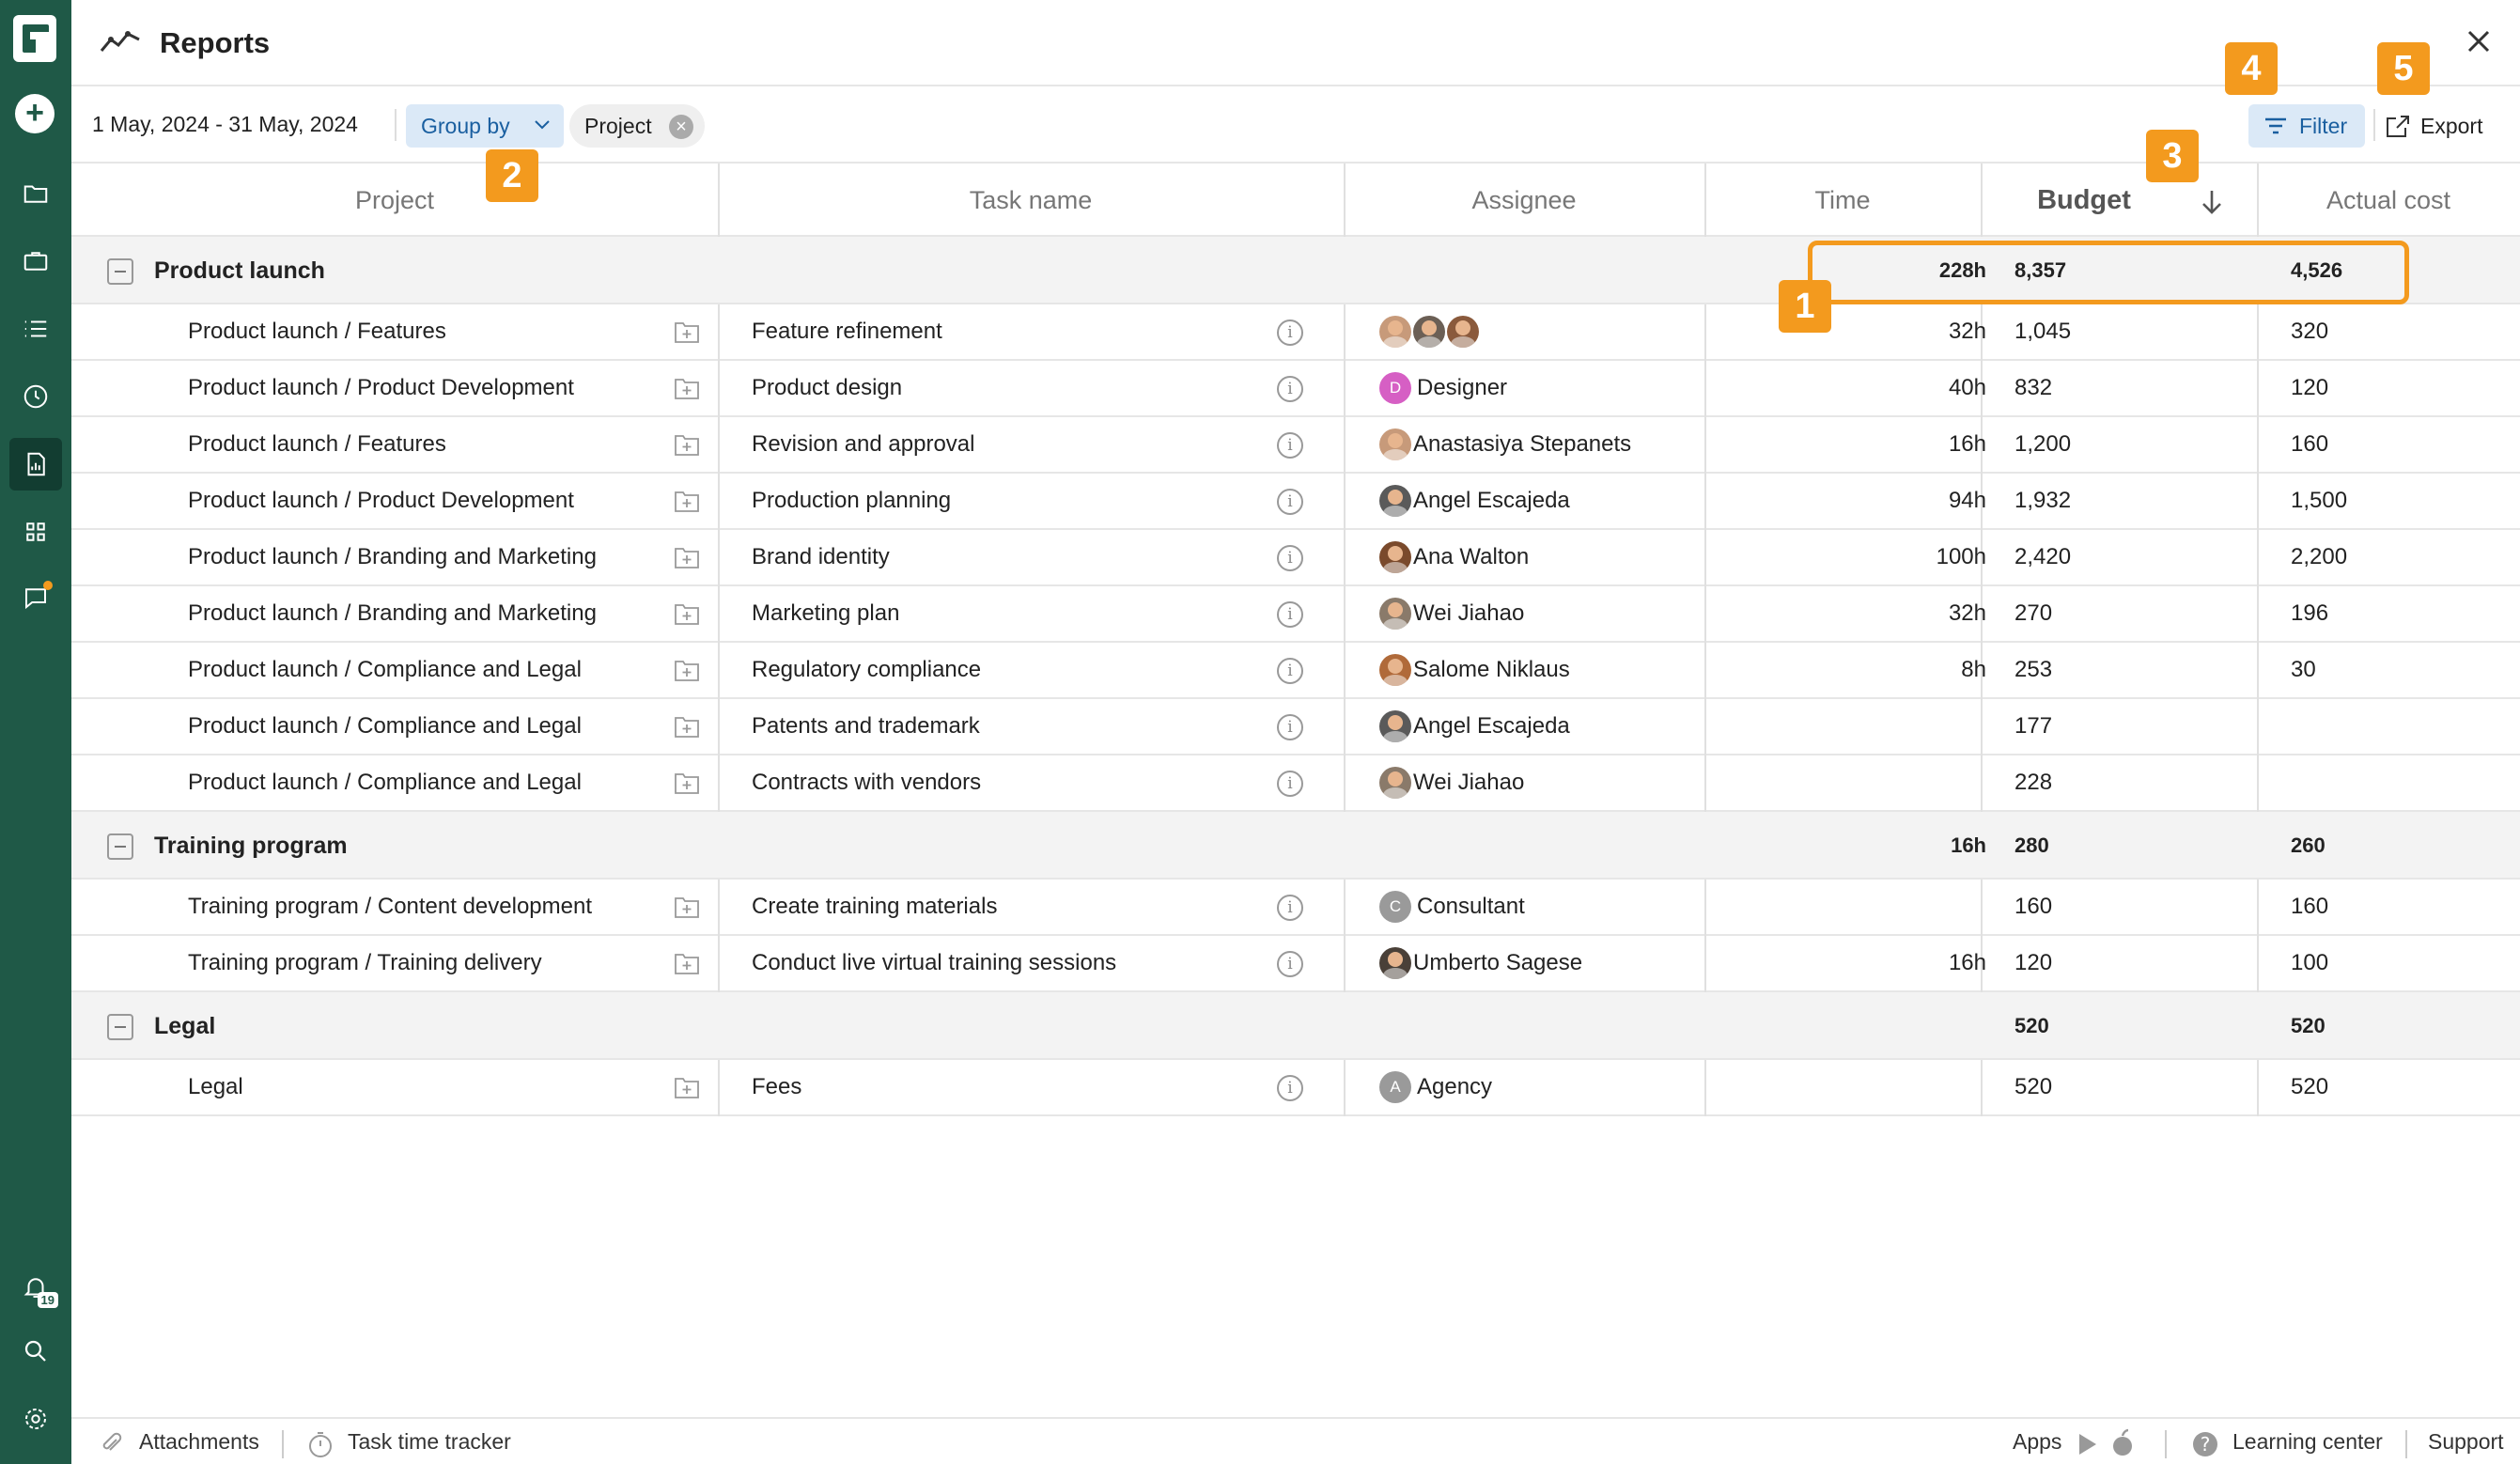  I want to click on date-range-picker: 1 May, 2024 - 31 May, 2024, so click(225, 125).